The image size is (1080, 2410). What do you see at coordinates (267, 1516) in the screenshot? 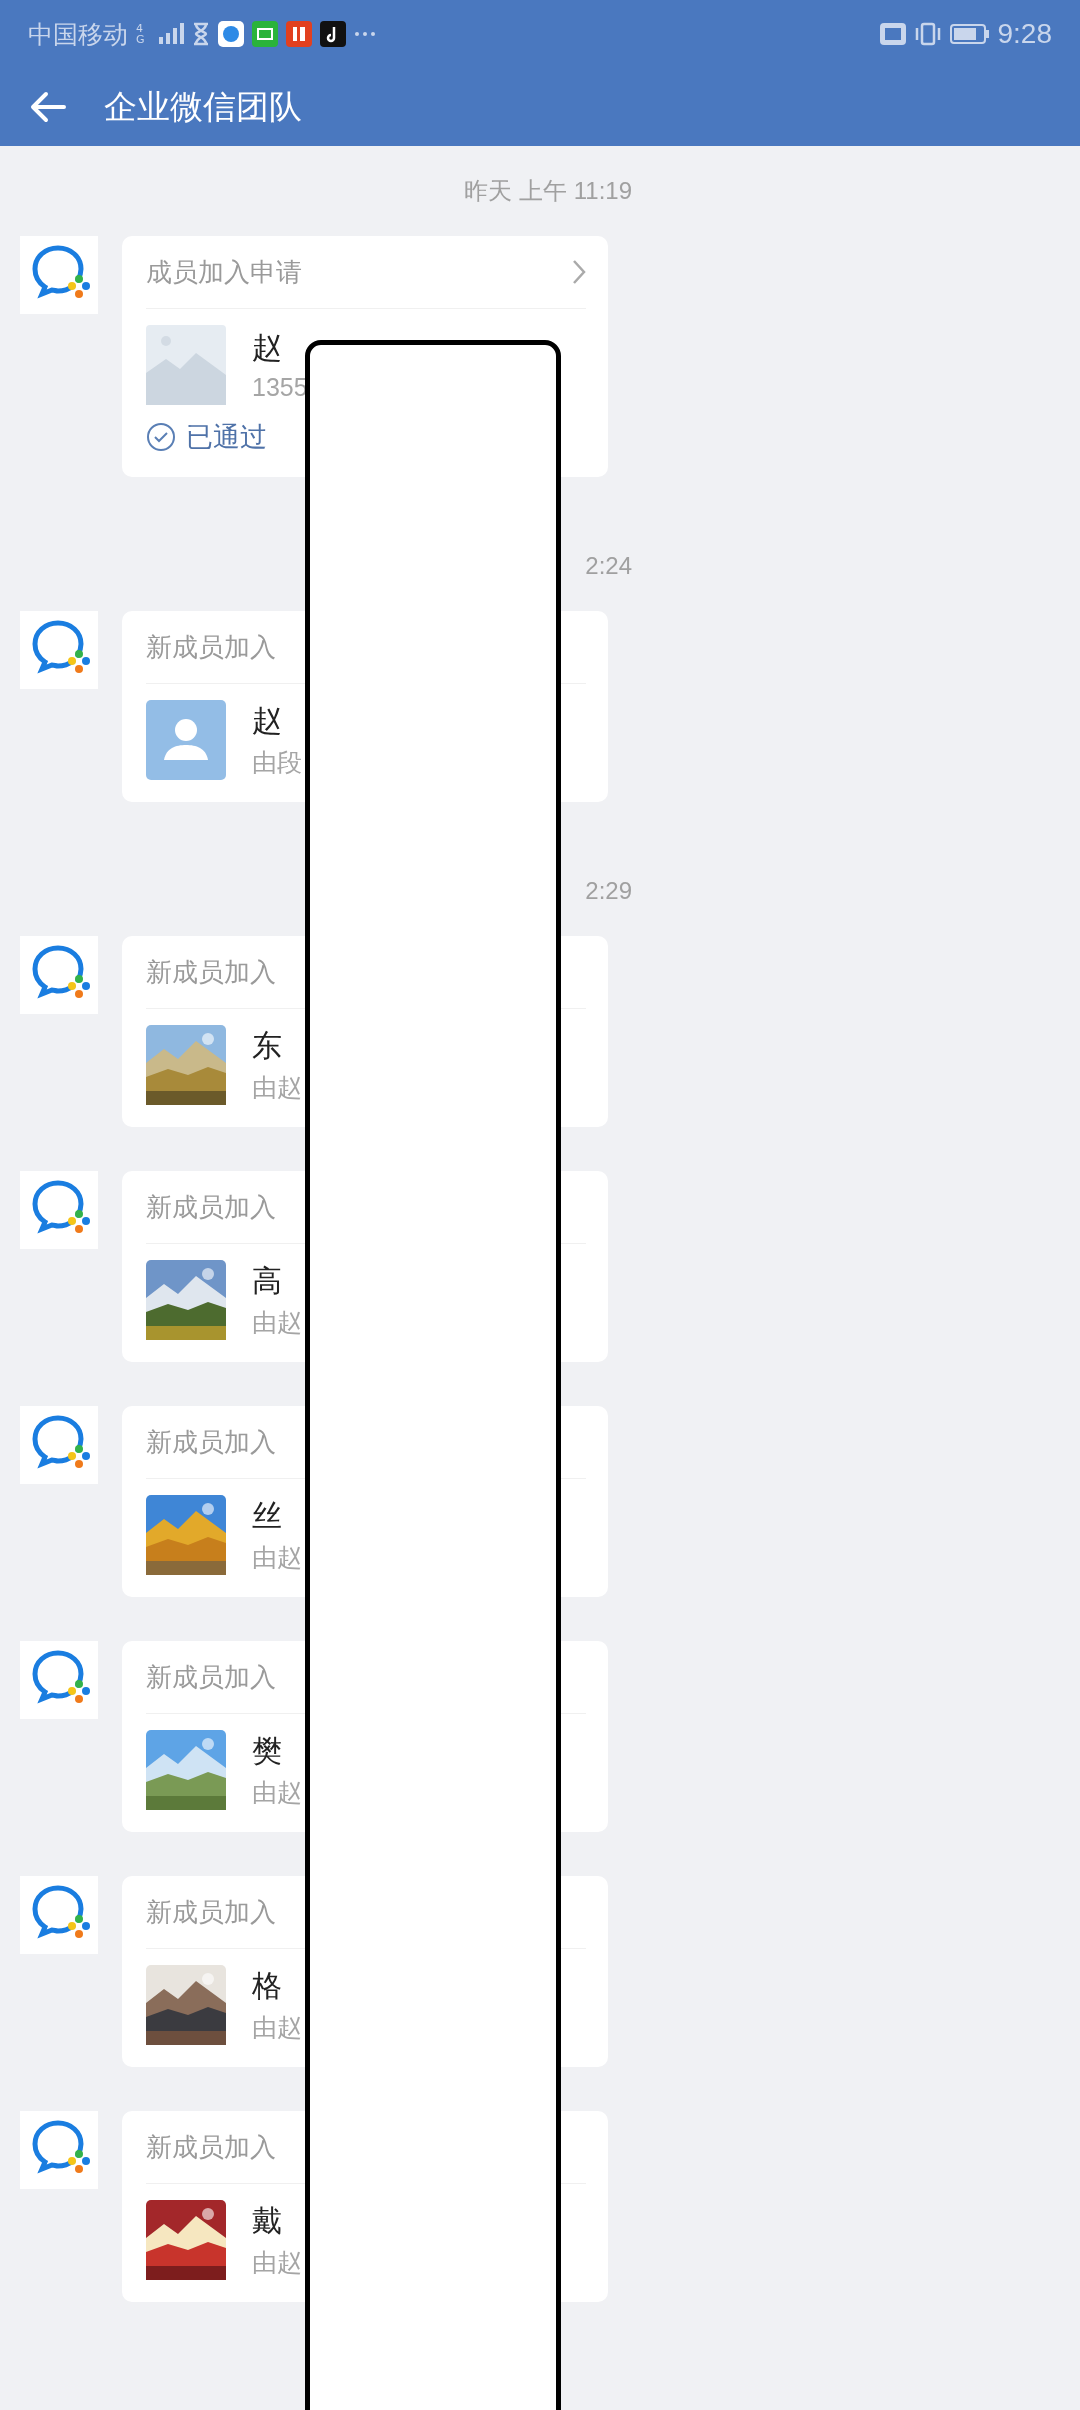
I see `member-name: 丝` at bounding box center [267, 1516].